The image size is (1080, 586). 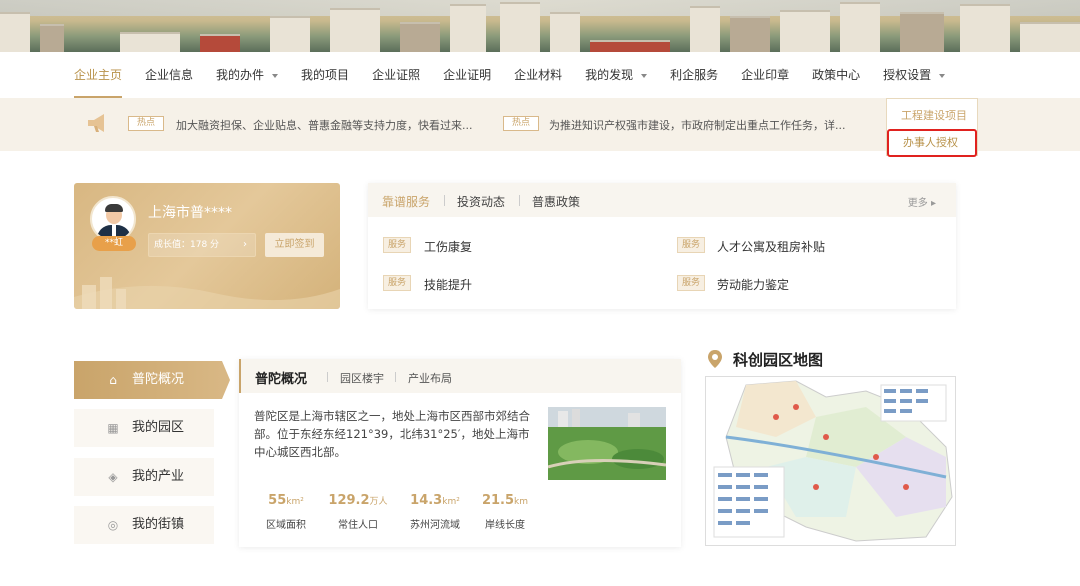 I want to click on district-map, so click(x=833, y=461).